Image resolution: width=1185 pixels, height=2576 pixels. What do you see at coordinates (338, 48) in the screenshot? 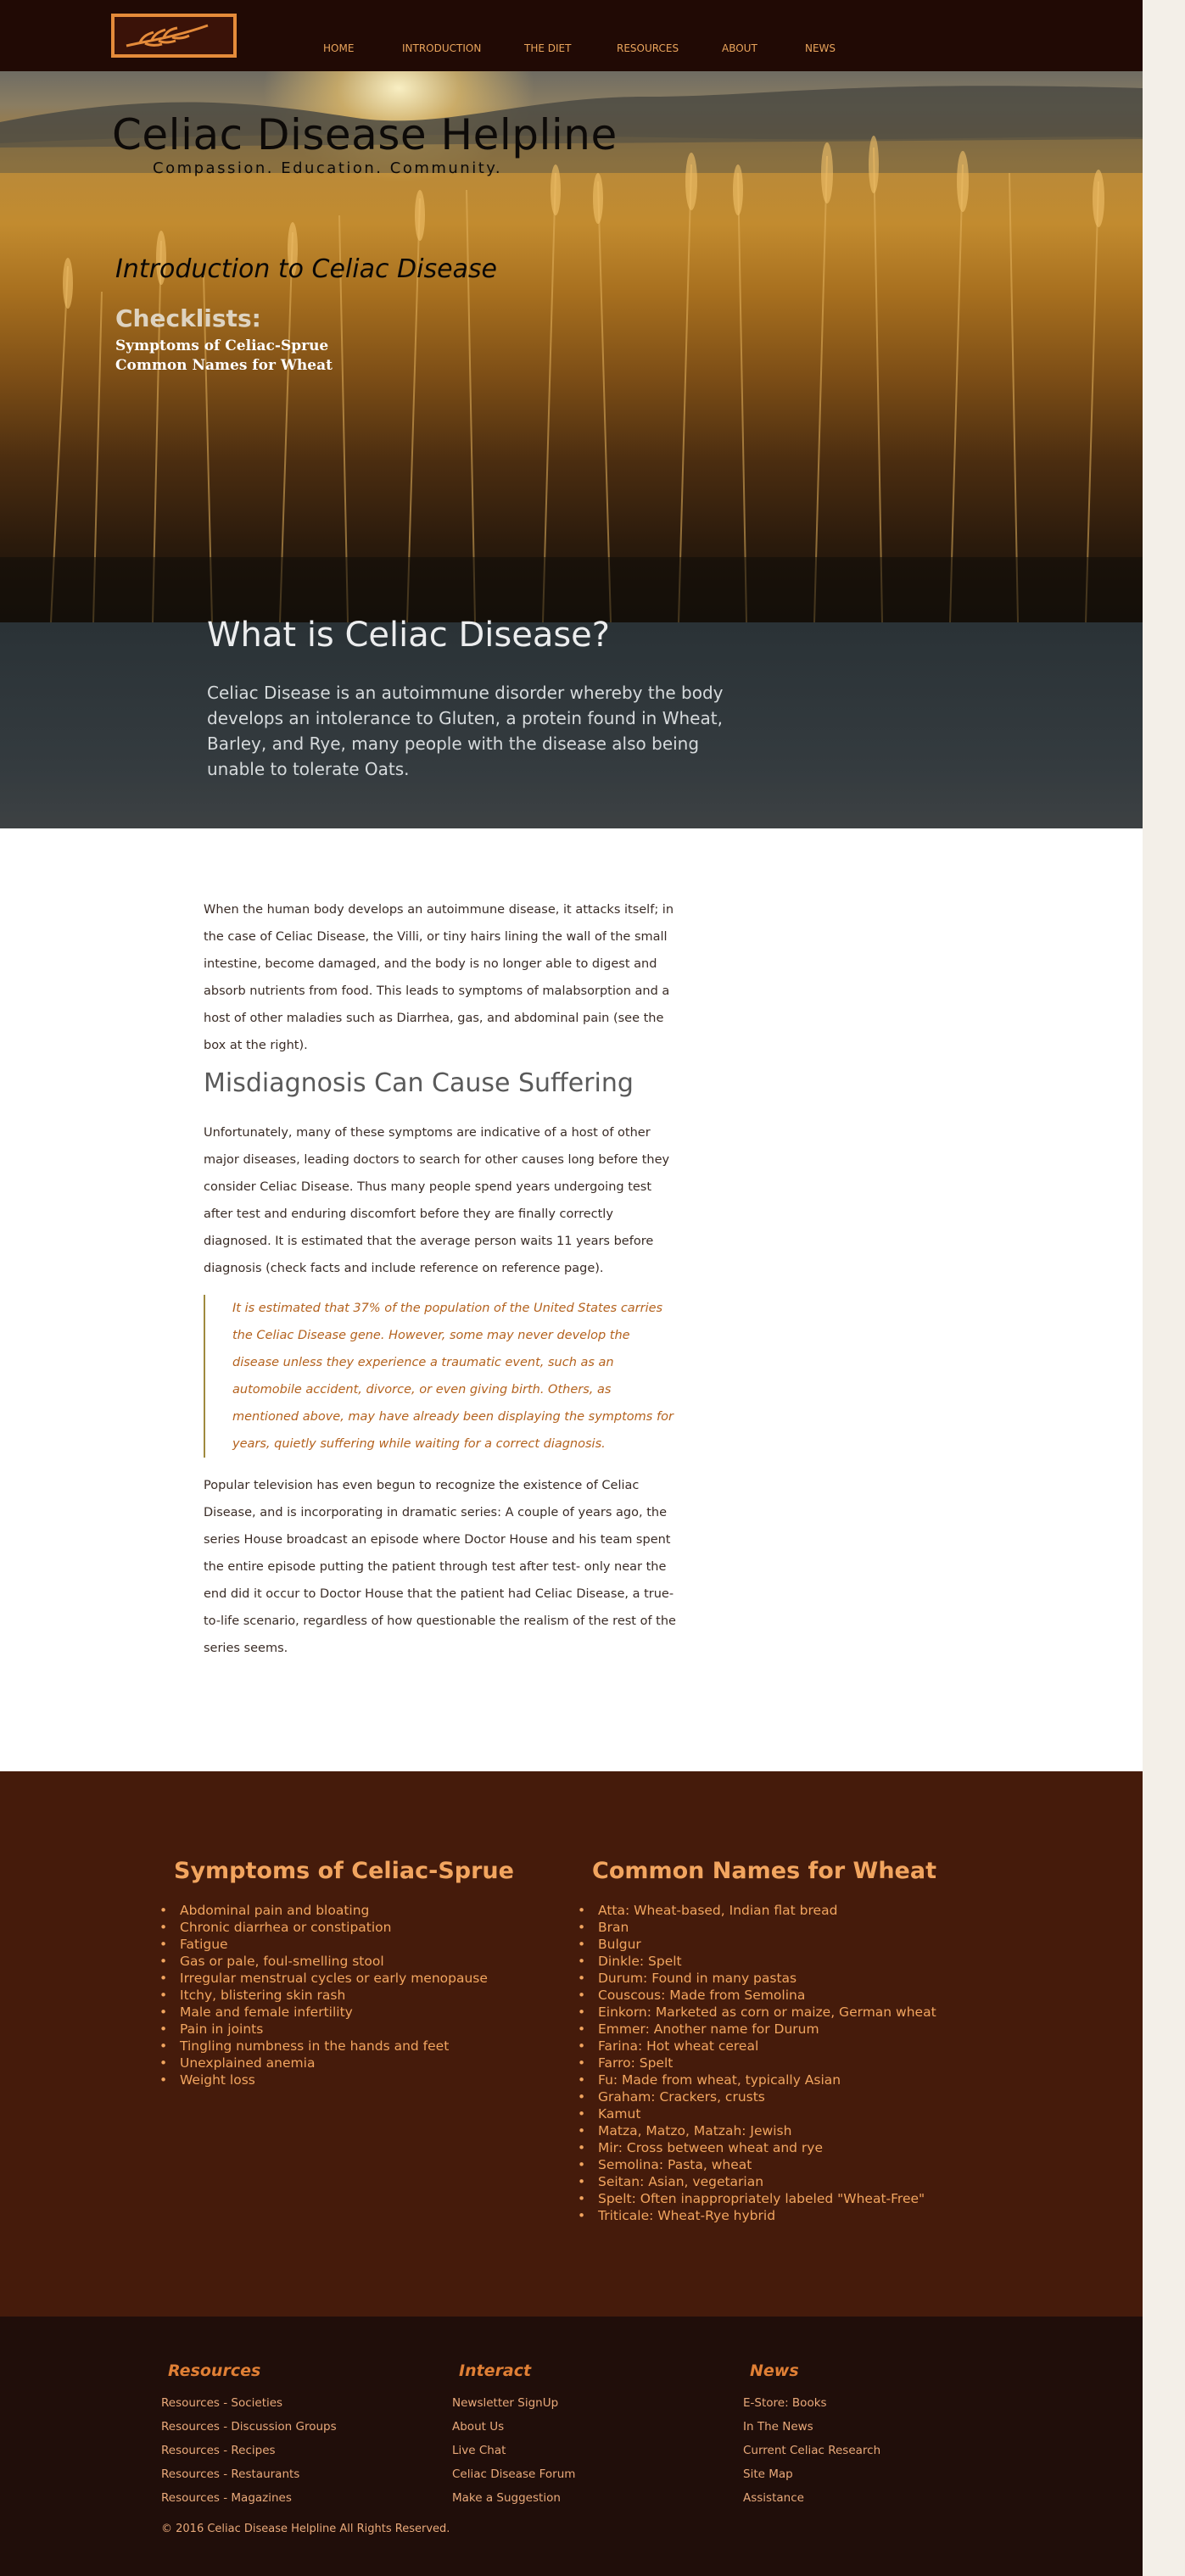
I see `nav-home: HOME` at bounding box center [338, 48].